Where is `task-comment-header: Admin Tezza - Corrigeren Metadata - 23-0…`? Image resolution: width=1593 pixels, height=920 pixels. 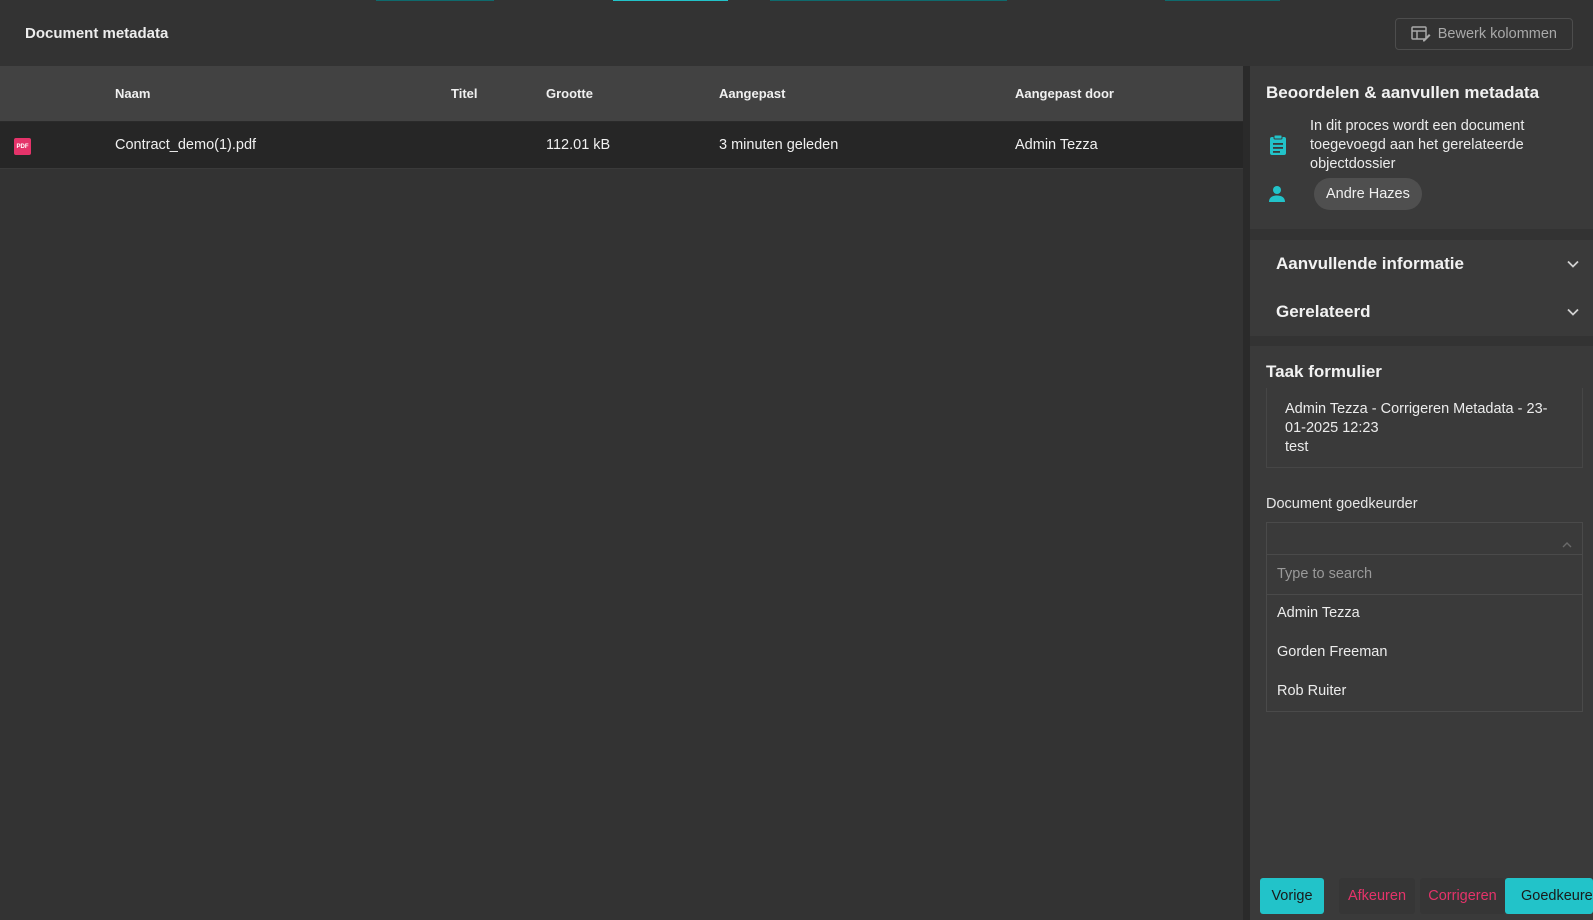 task-comment-header: Admin Tezza - Corrigeren Metadata - 23-0… is located at coordinates (1416, 418).